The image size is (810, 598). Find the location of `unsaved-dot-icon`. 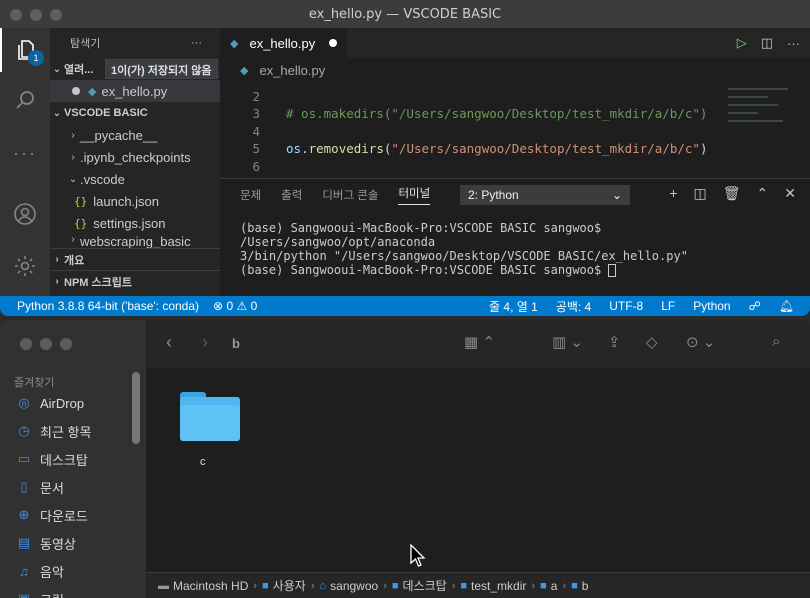

unsaved-dot-icon is located at coordinates (333, 43).